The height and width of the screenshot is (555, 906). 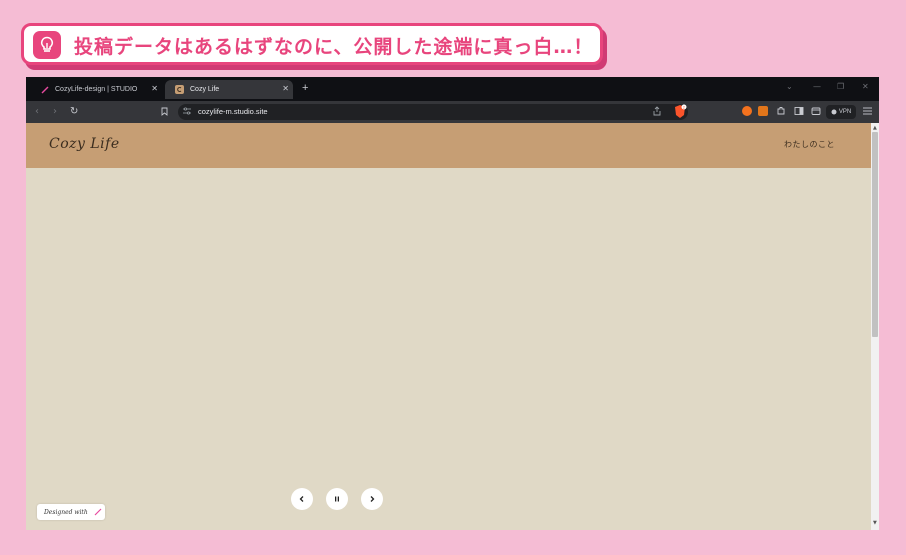 I want to click on vpn-button: VPN, so click(x=841, y=112).